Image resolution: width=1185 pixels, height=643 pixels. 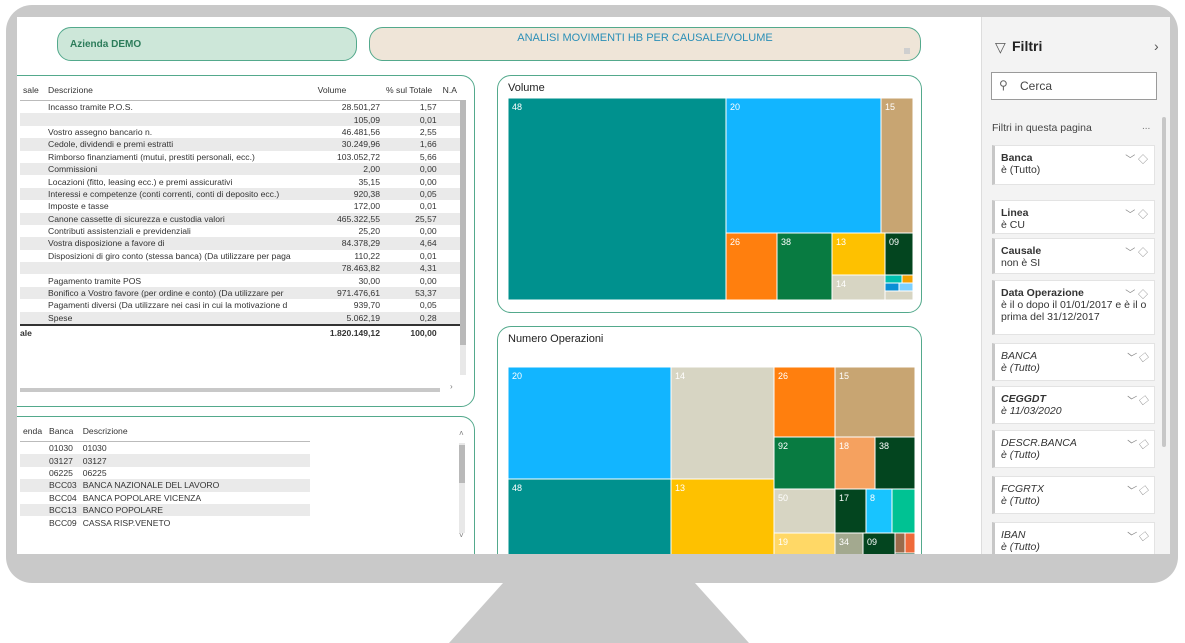 What do you see at coordinates (463, 222) in the screenshot?
I see `table-scroll-thumb` at bounding box center [463, 222].